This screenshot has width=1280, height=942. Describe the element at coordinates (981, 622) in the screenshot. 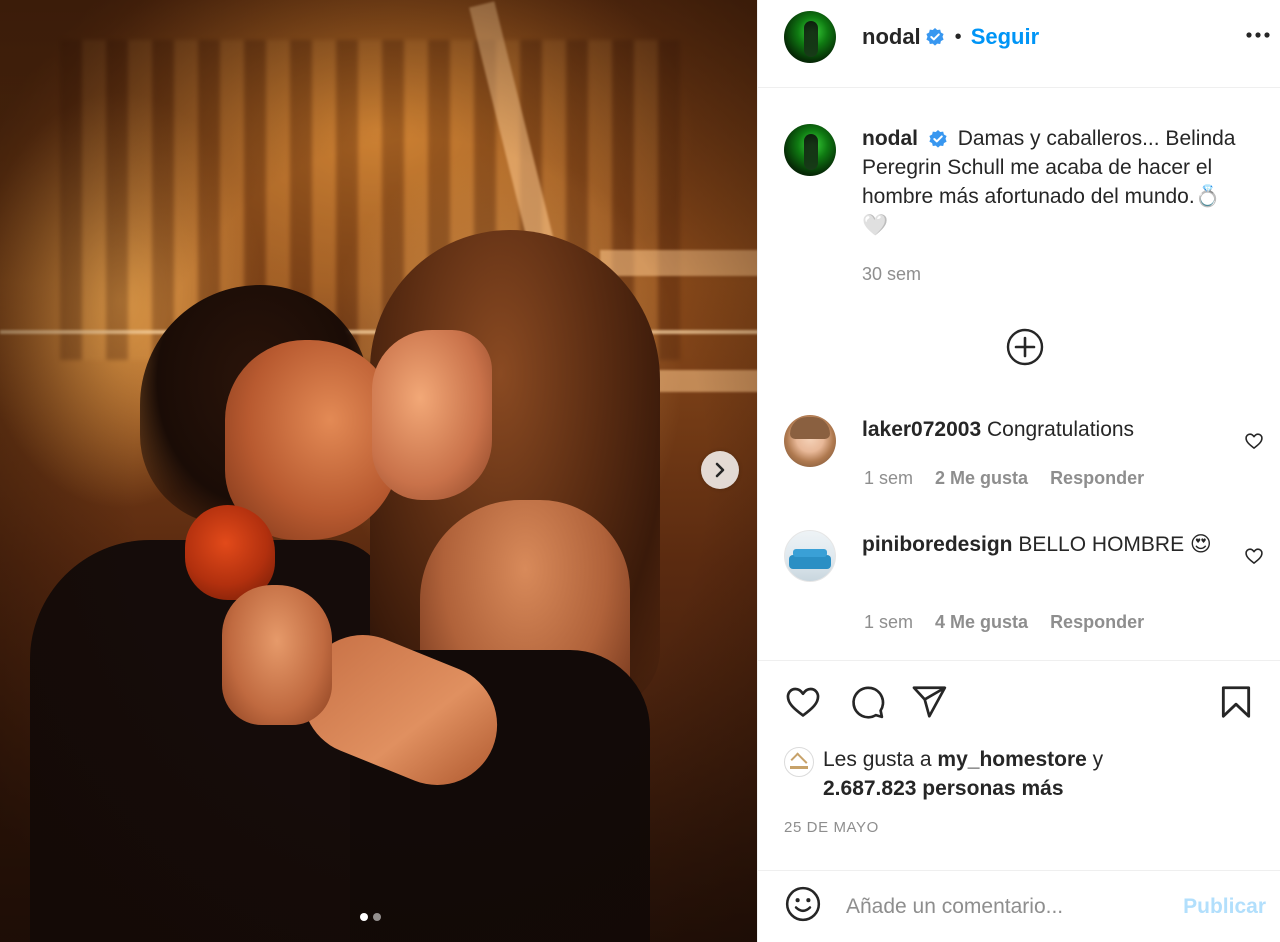

I see `comment-likes-count: 4 Me gusta` at that location.